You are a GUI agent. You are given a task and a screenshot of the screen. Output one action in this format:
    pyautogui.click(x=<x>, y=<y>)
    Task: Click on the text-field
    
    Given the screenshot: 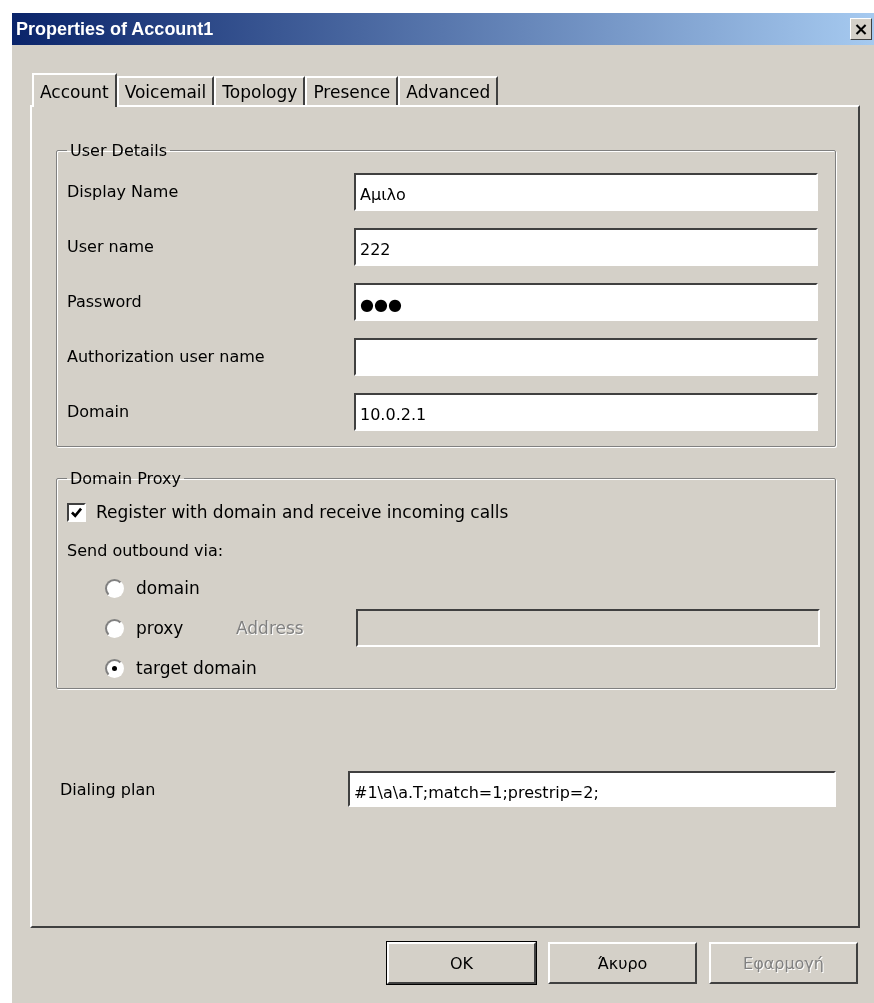 What is the action you would take?
    pyautogui.click(x=586, y=356)
    